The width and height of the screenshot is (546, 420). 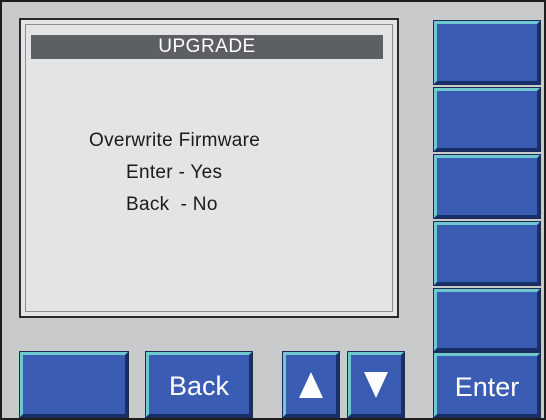 I want to click on up-button, so click(x=311, y=384).